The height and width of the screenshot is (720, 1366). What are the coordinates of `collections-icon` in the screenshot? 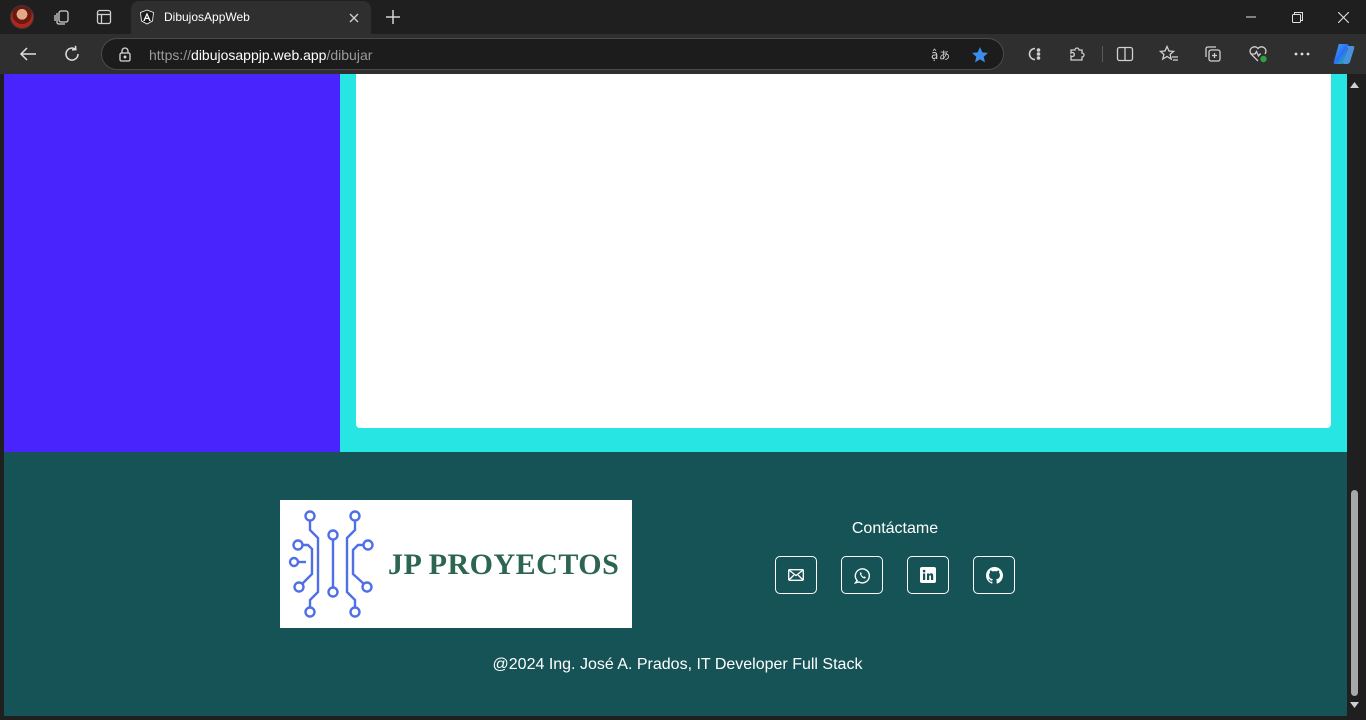 It's located at (1213, 54).